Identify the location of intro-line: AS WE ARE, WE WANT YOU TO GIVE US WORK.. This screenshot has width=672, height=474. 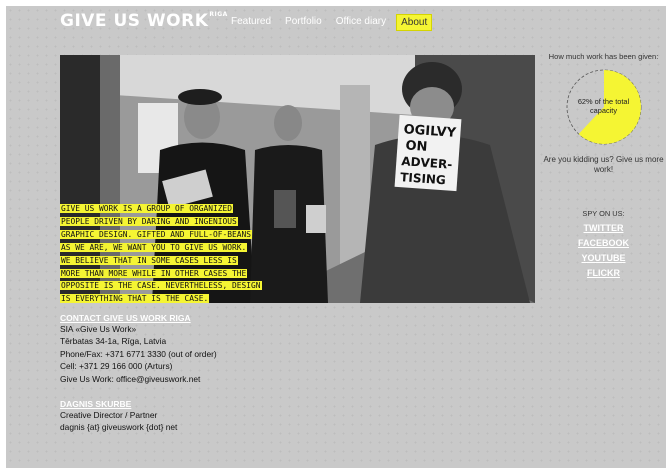
(154, 247).